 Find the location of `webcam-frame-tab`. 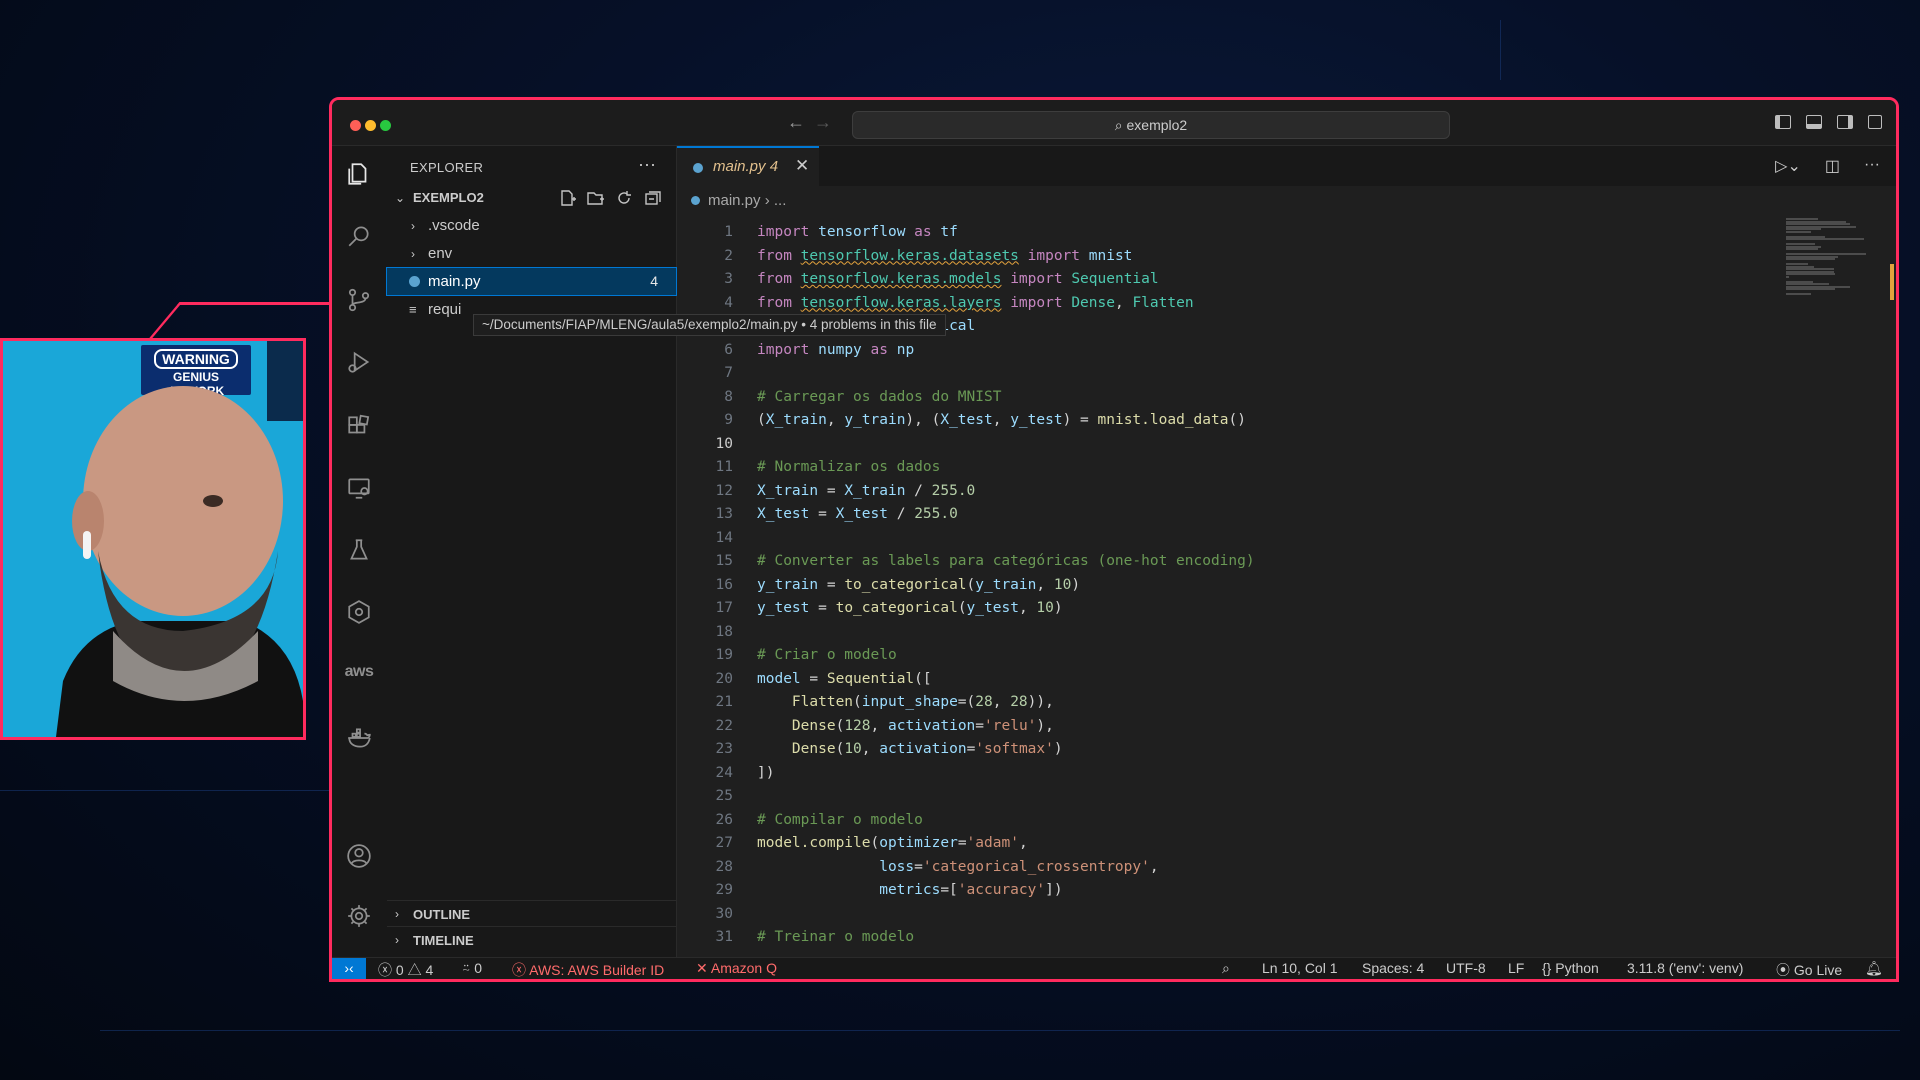

webcam-frame-tab is located at coordinates (243, 322).